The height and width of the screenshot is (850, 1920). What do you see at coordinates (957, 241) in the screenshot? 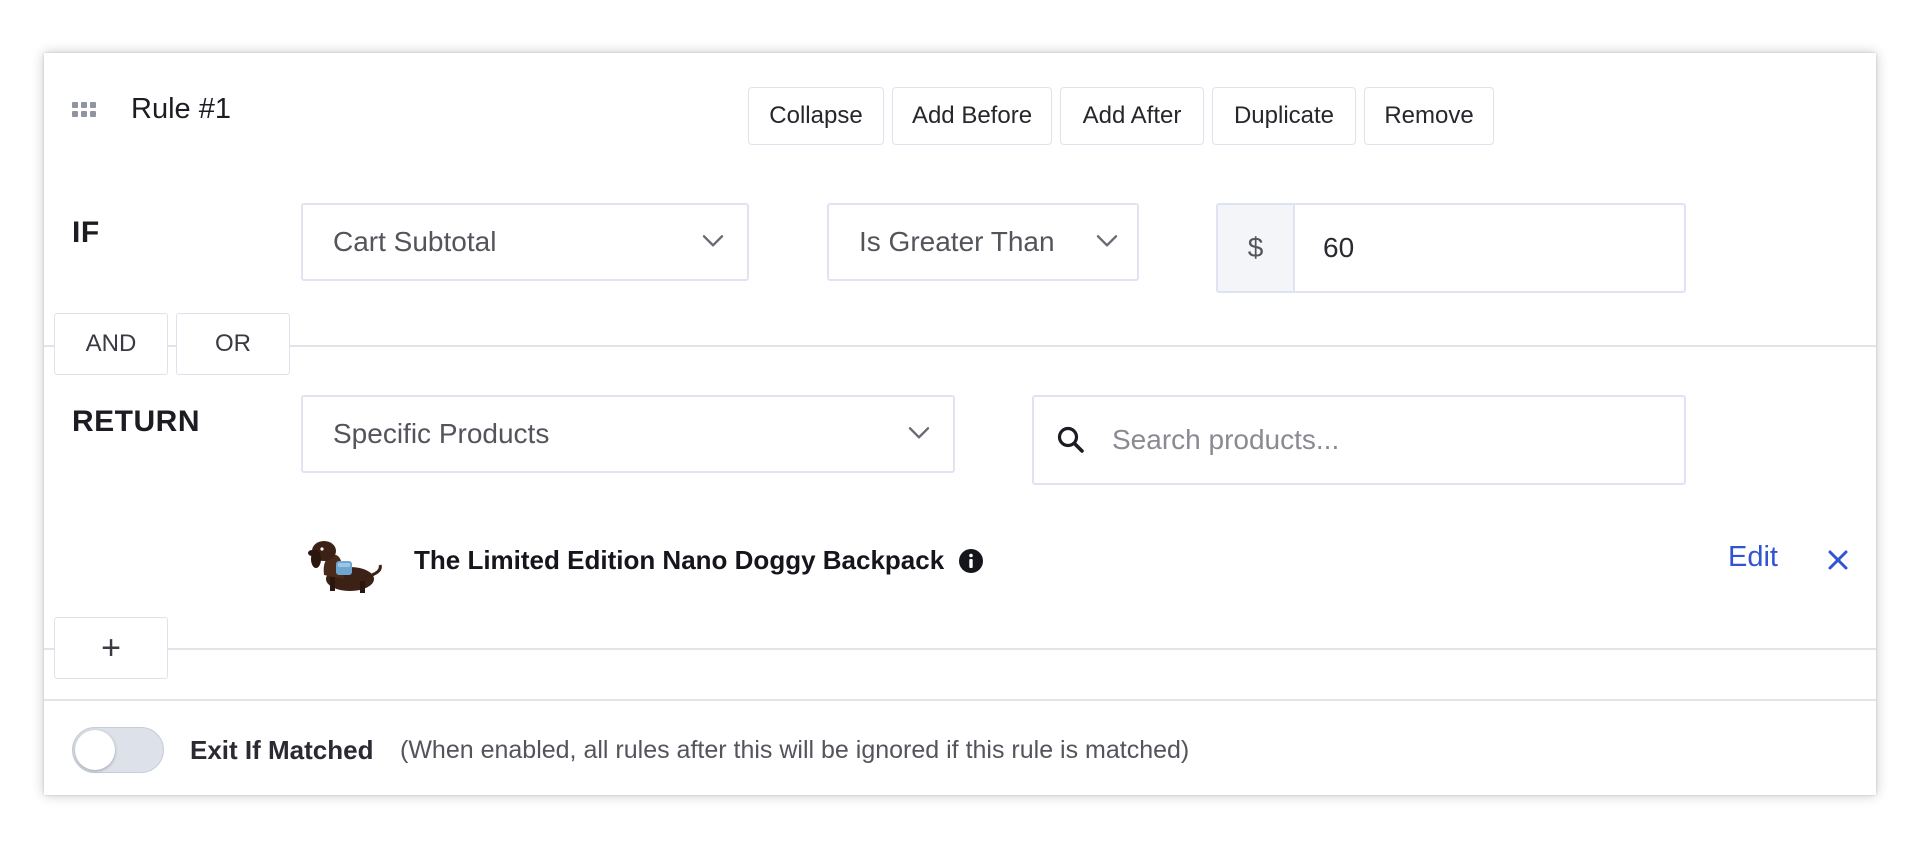
I see `condition-operator-value: Is Greater Than` at bounding box center [957, 241].